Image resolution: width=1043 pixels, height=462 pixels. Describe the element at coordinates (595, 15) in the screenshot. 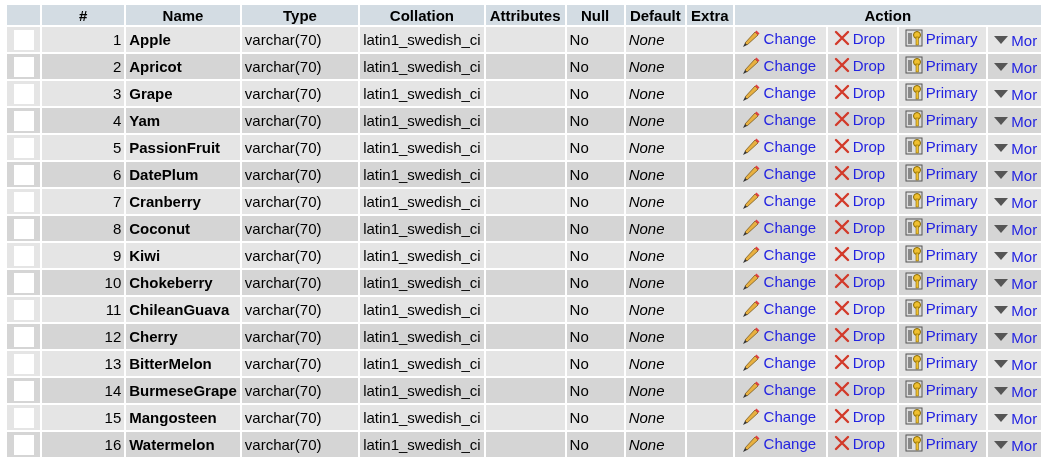

I see `column-header: Null` at that location.